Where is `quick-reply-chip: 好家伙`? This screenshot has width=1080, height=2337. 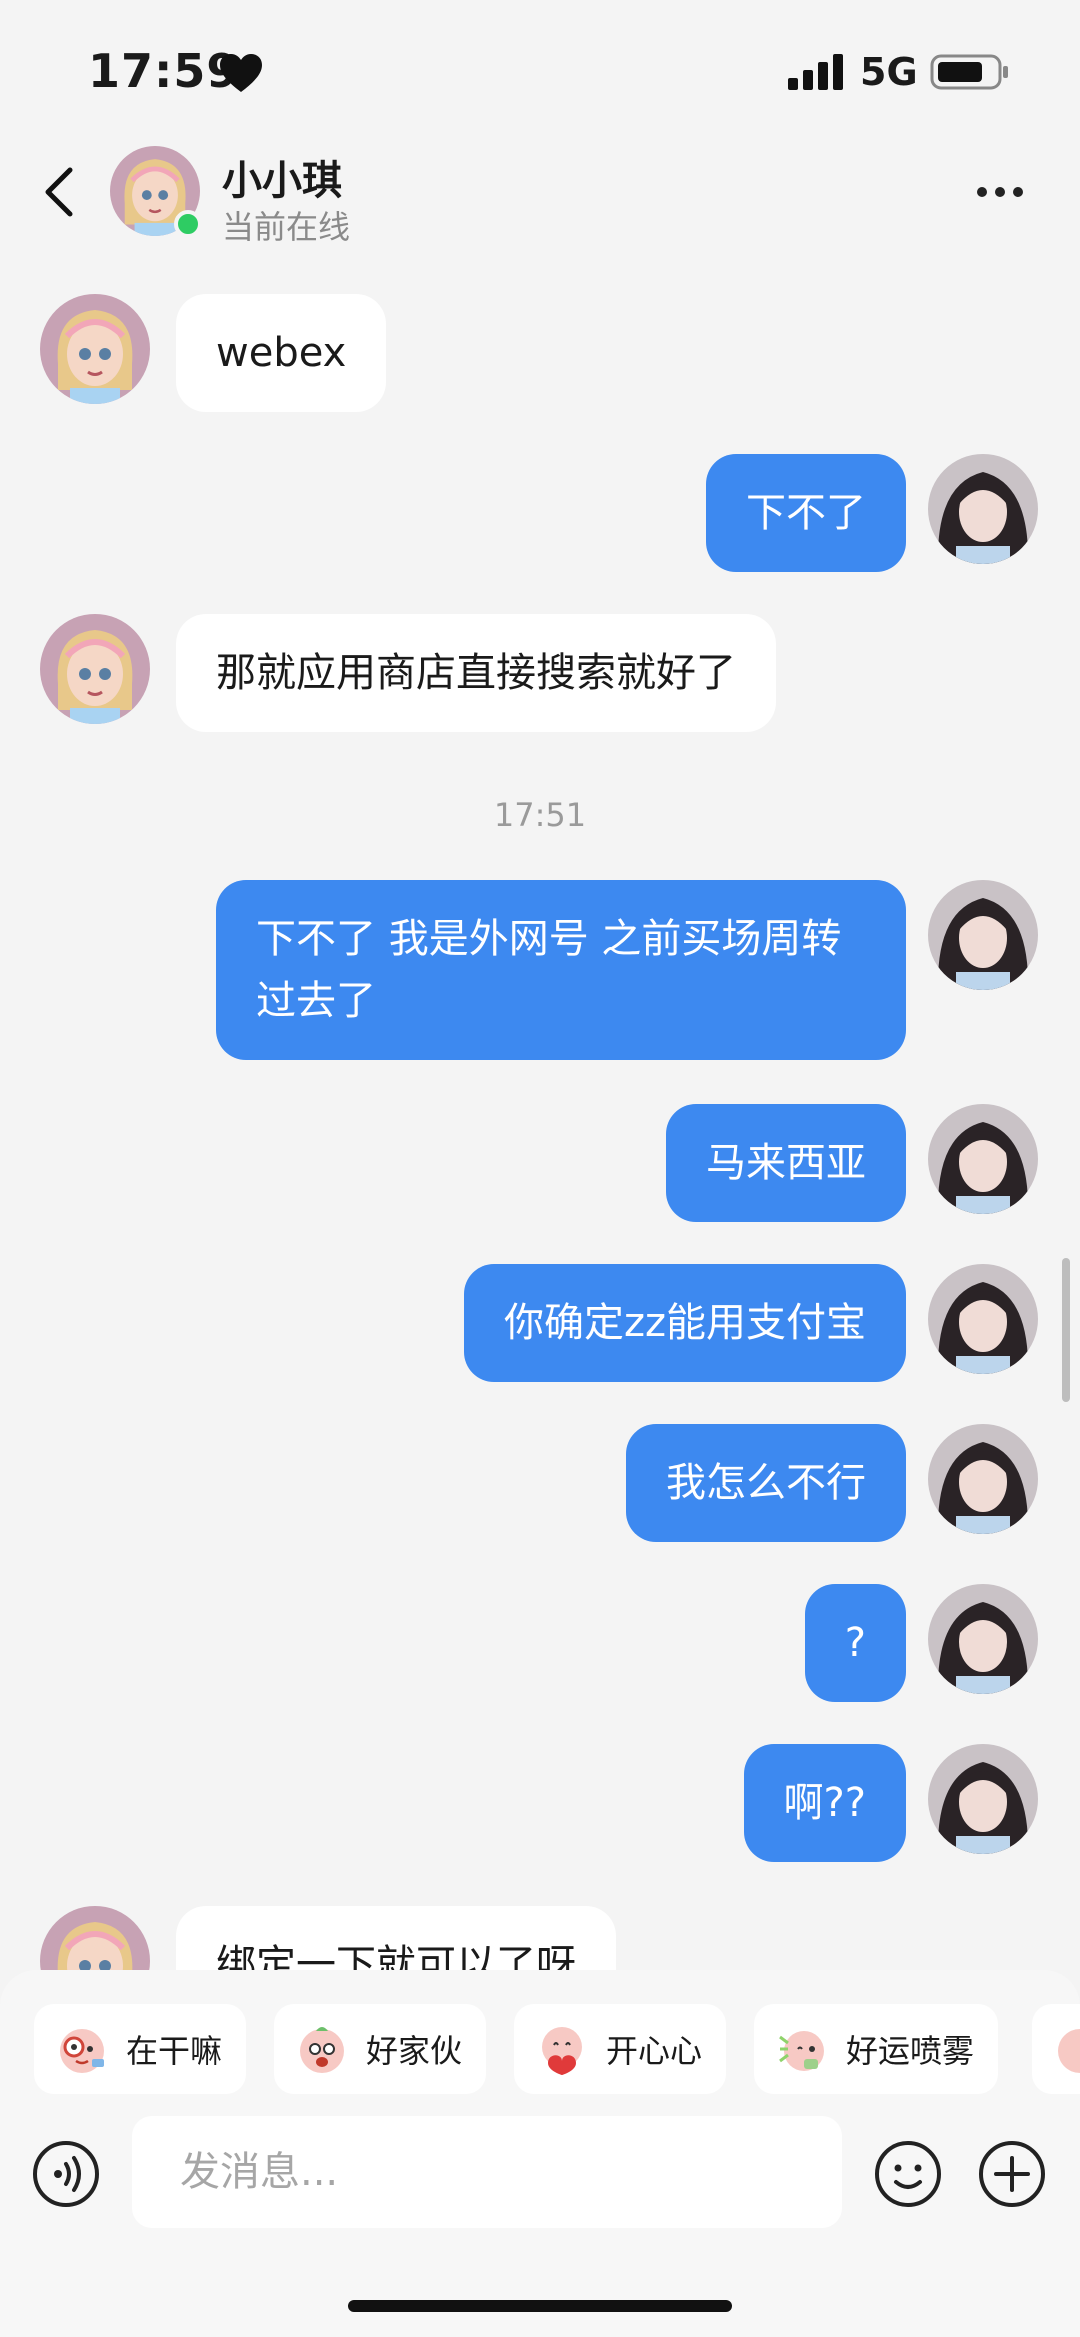
quick-reply-chip: 好家伙 is located at coordinates (380, 2049).